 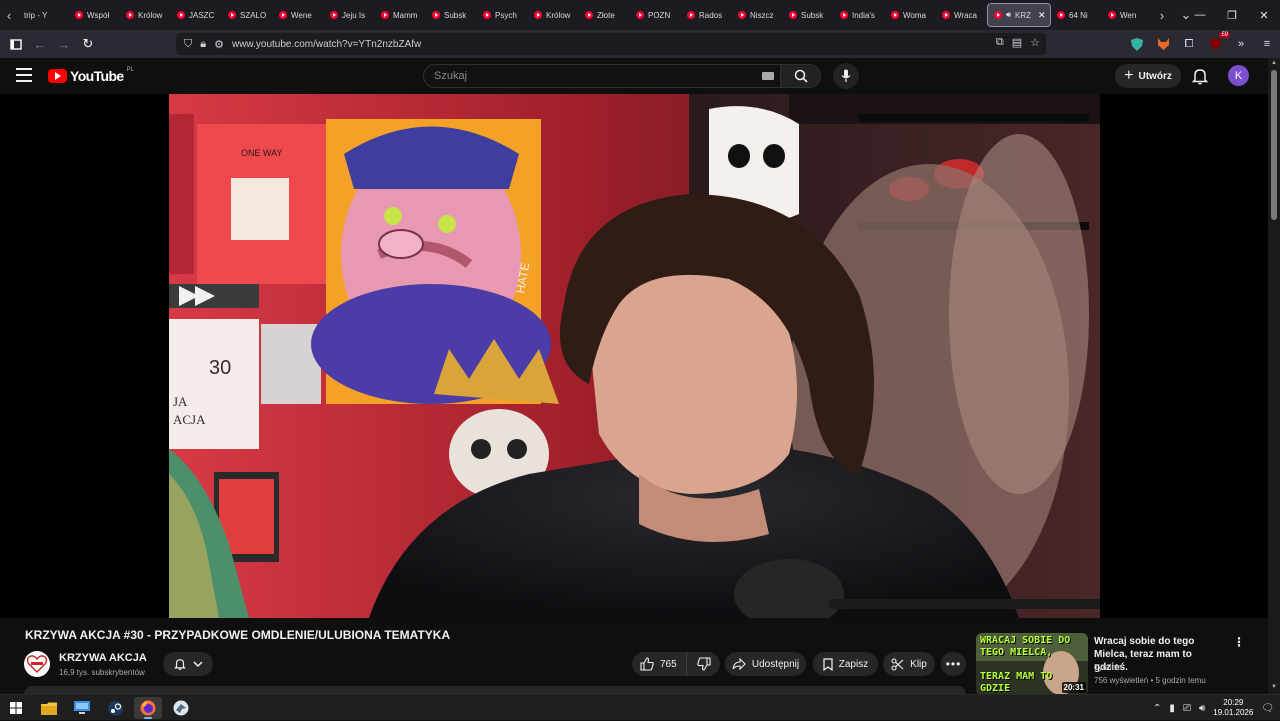 I want to click on clip-button: Klip, so click(x=909, y=664).